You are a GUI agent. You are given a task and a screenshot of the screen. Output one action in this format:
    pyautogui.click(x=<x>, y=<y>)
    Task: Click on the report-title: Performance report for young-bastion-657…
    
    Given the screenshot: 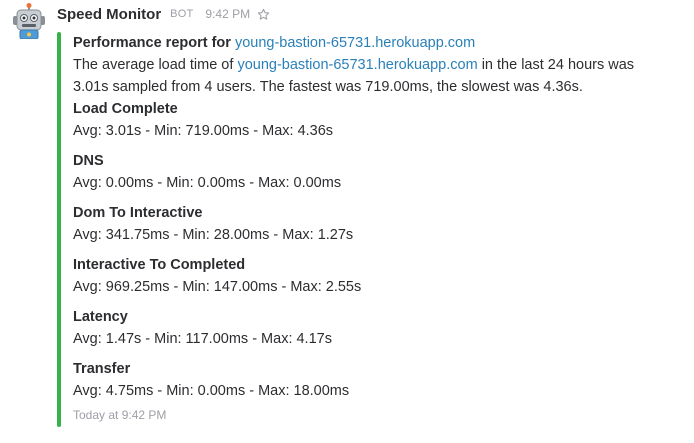 What is the action you would take?
    pyautogui.click(x=363, y=43)
    